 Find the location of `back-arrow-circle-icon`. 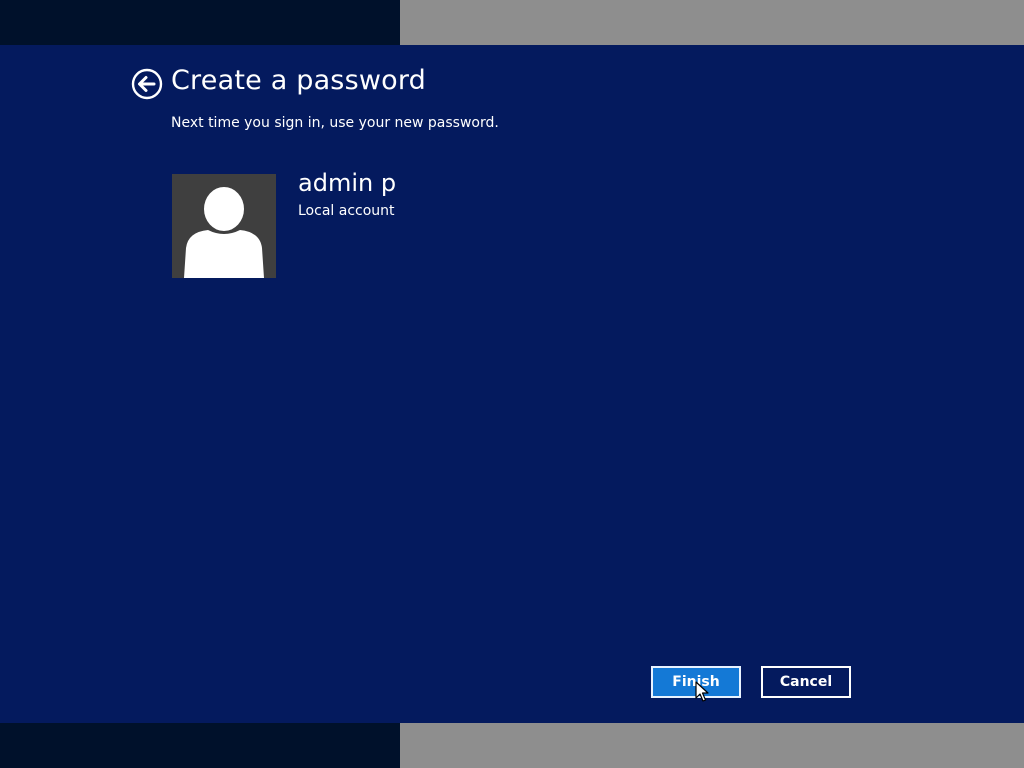

back-arrow-circle-icon is located at coordinates (147, 84).